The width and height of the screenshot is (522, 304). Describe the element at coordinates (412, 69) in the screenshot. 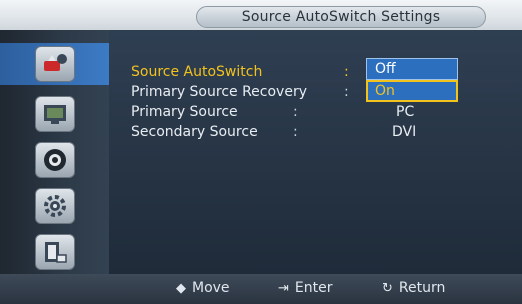

I see `dropdown-option-off: Off` at that location.